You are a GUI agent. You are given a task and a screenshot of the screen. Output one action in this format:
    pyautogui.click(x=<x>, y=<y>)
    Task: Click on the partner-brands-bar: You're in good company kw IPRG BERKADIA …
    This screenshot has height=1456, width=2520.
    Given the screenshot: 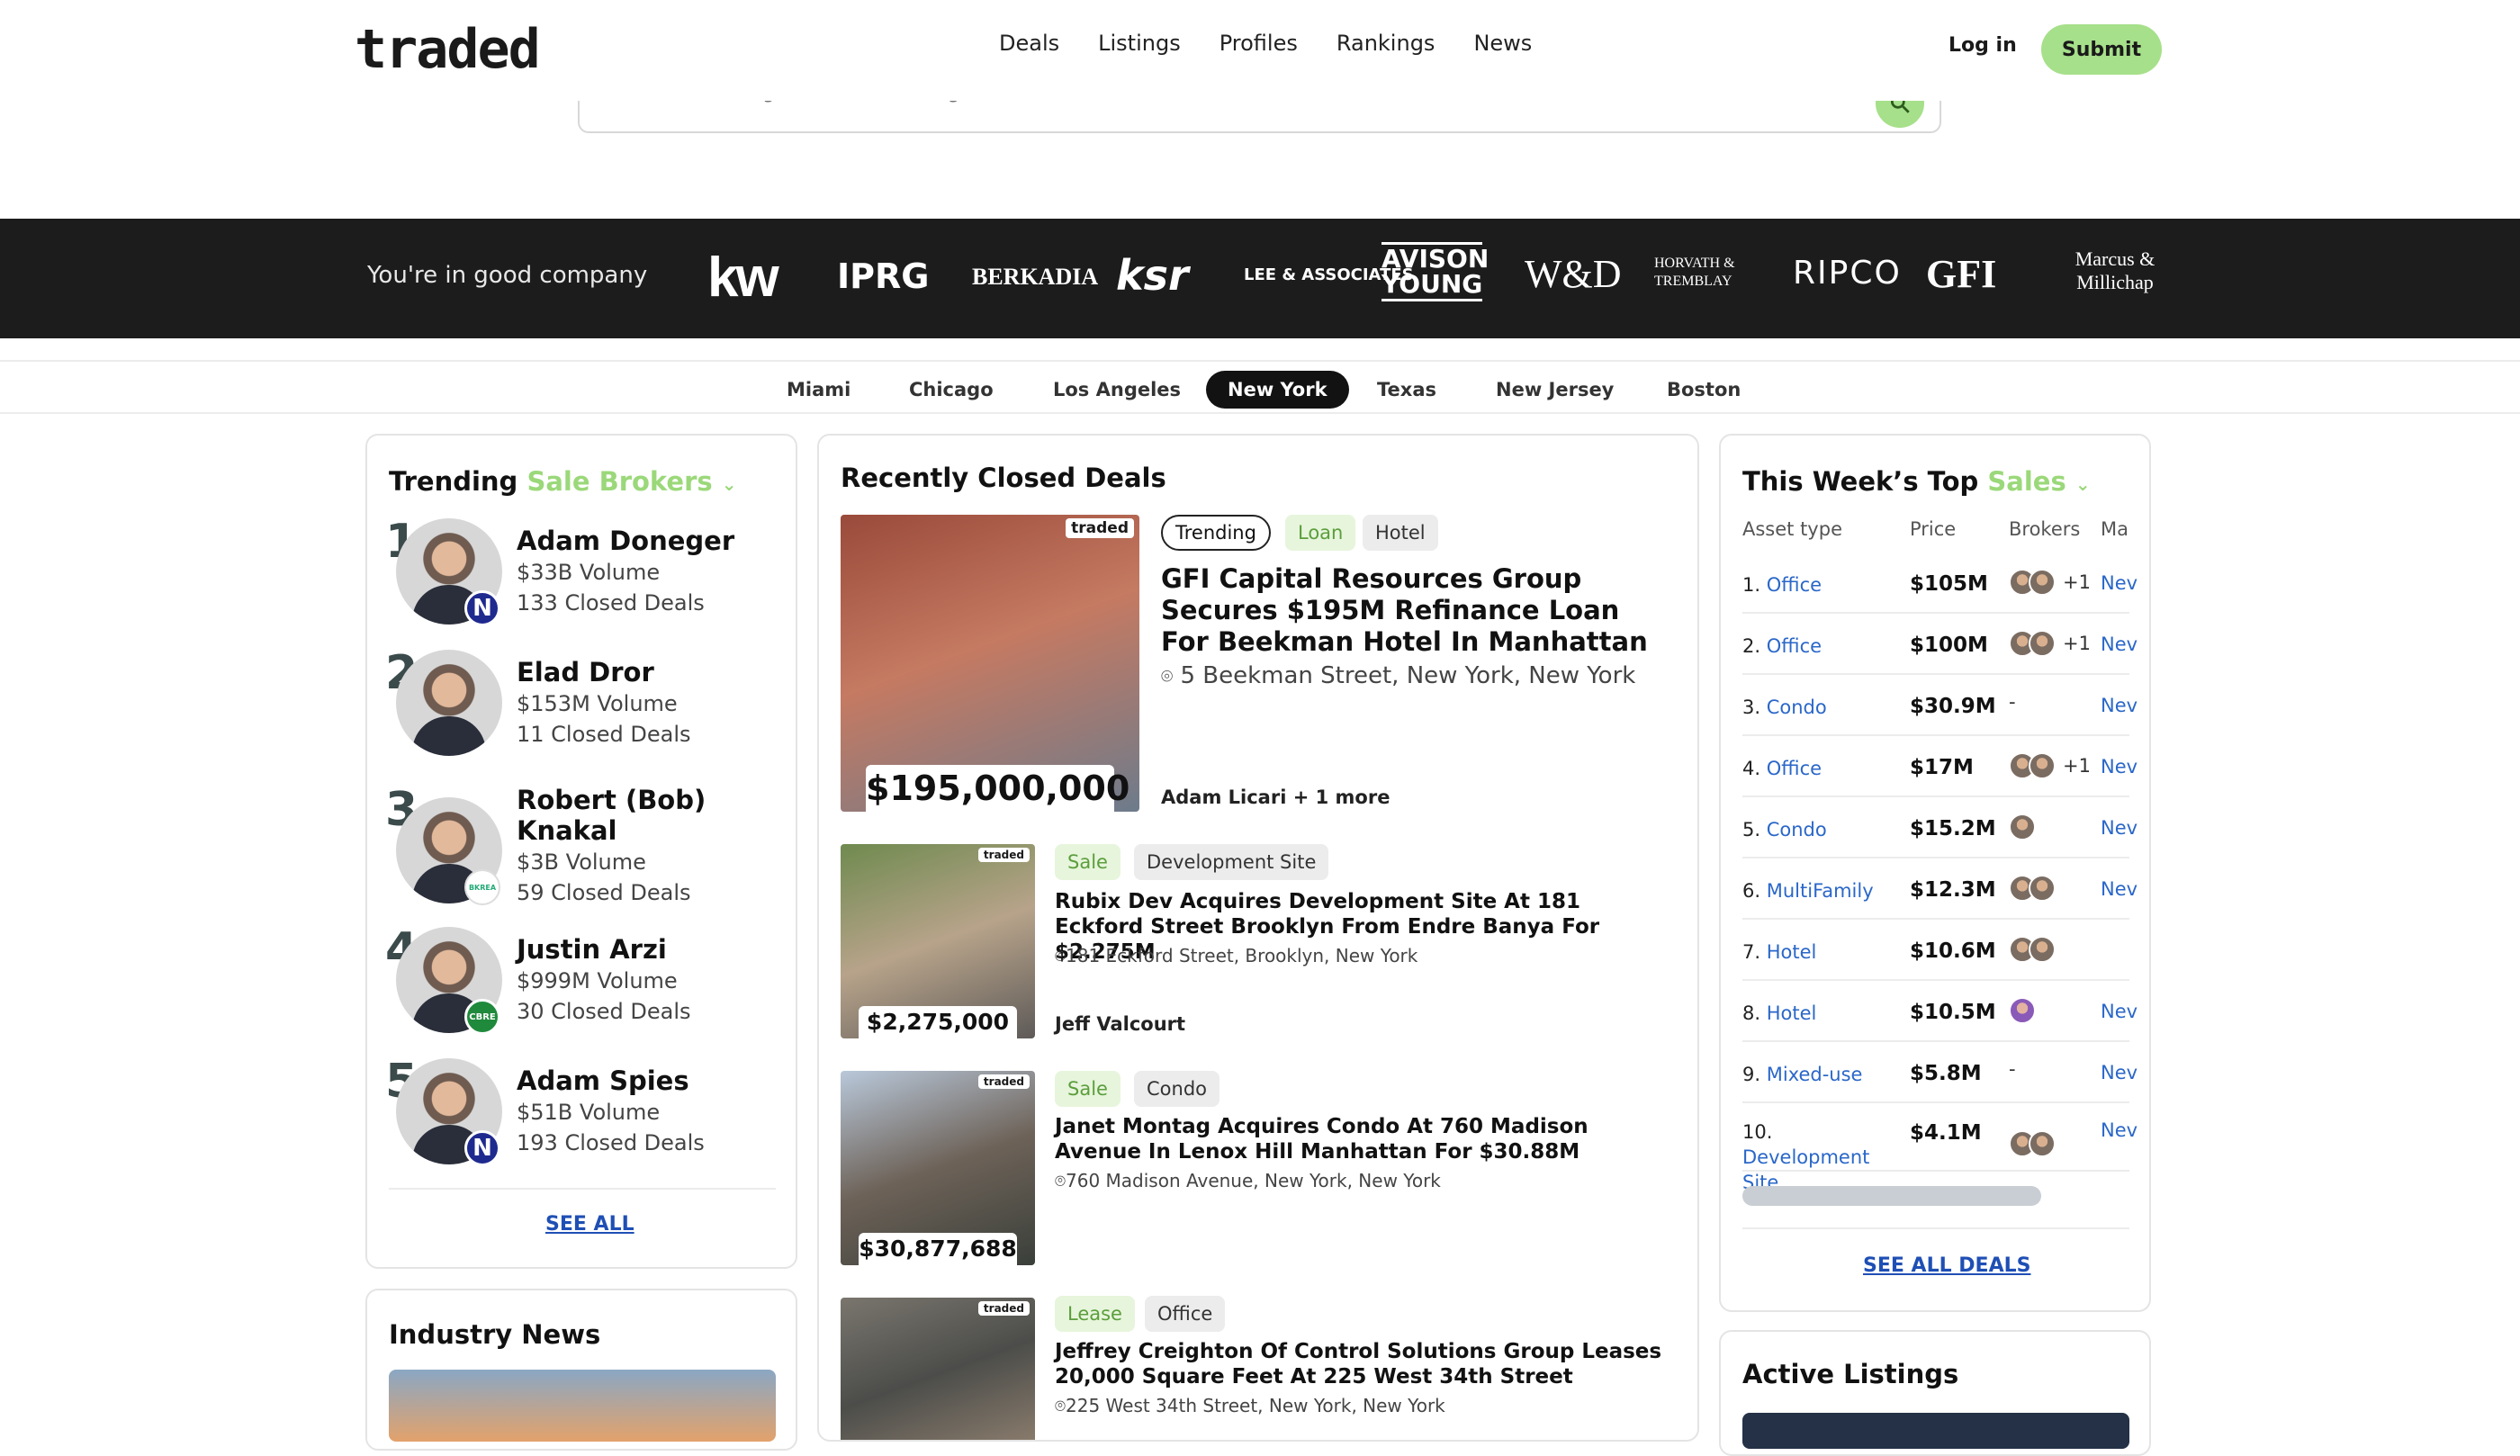 What is the action you would take?
    pyautogui.click(x=1260, y=278)
    